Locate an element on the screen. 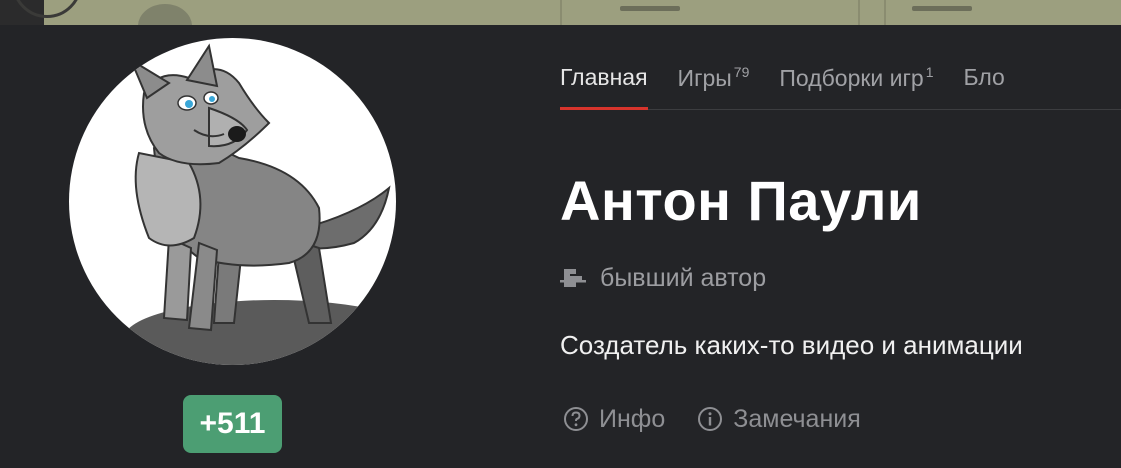 The height and width of the screenshot is (468, 1121). profile-cover-banner is located at coordinates (560, 12).